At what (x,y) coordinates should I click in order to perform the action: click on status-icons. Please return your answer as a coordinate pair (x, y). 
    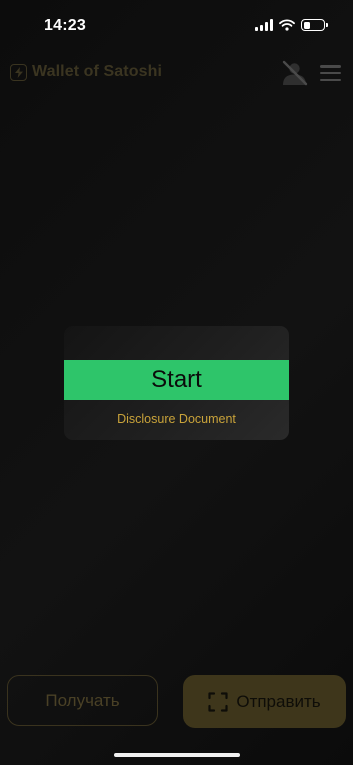
    Looking at the image, I should click on (291, 25).